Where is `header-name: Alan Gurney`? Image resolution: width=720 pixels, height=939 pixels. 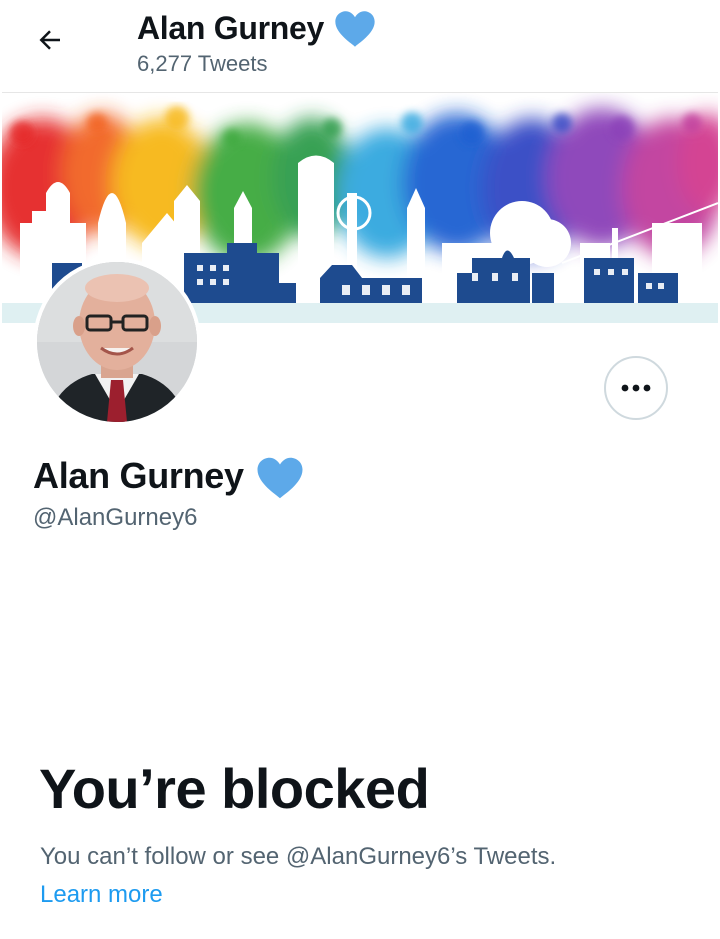 header-name: Alan Gurney is located at coordinates (230, 27).